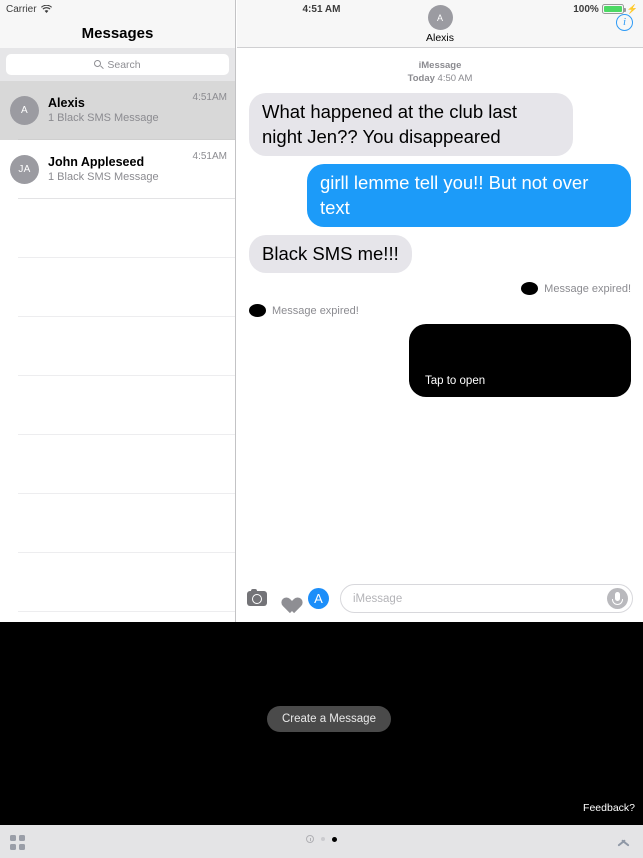 The height and width of the screenshot is (858, 643). I want to click on message-input: iMessage, so click(486, 598).